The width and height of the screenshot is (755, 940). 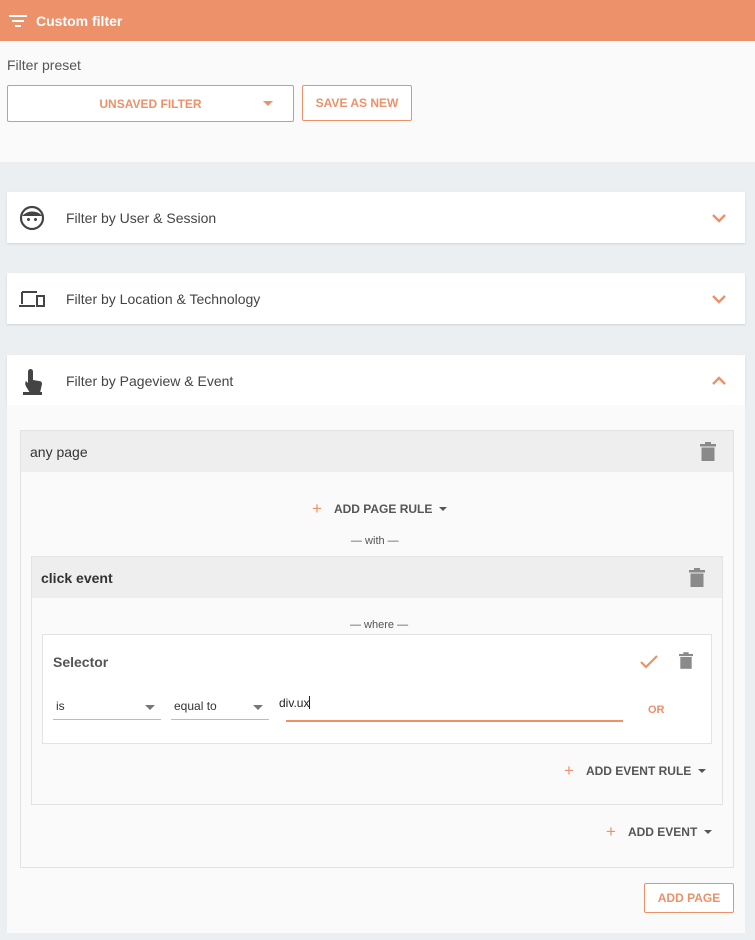 I want to click on add-event-rule-button: + ADD EVENT RULE, so click(x=635, y=771).